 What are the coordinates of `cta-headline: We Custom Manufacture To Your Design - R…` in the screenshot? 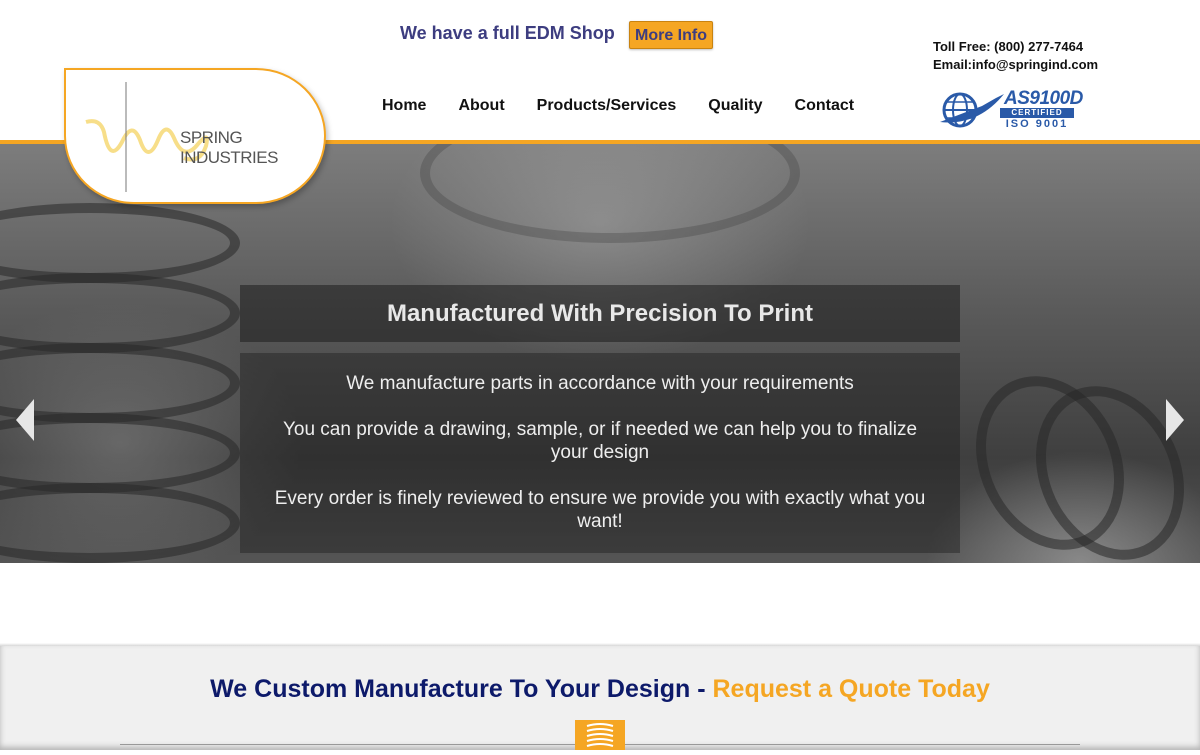 It's located at (600, 689).